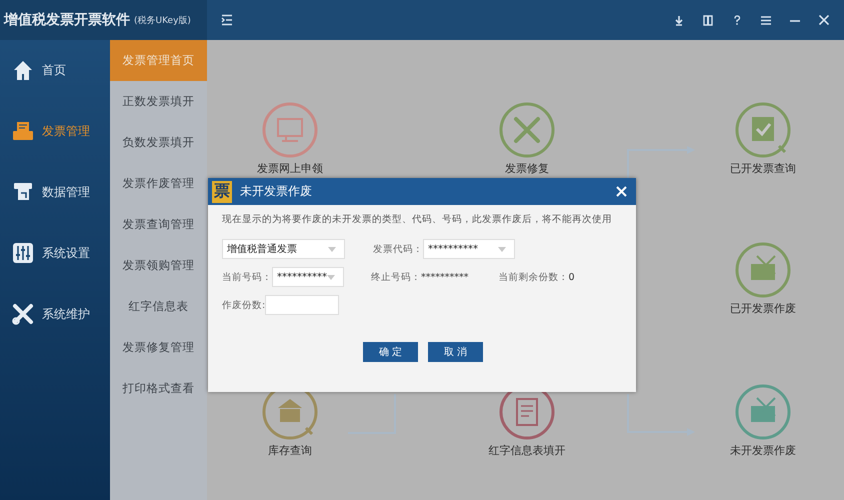  Describe the element at coordinates (765, 20) in the screenshot. I see `menu-icon` at that location.